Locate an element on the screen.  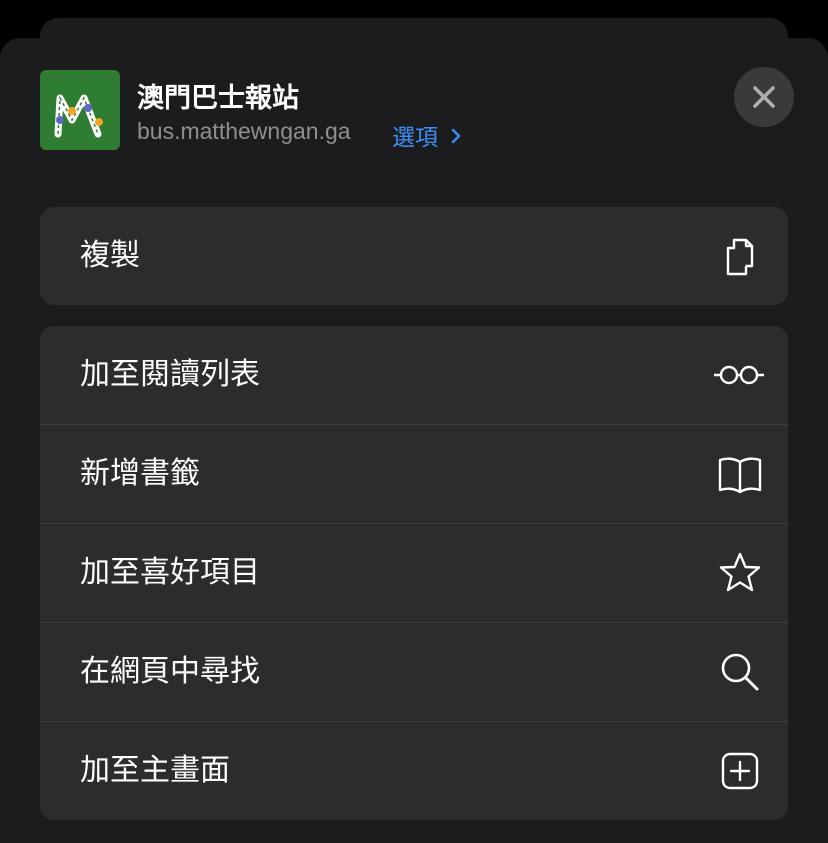
reading-list-action: 加至閱讀列表 is located at coordinates (414, 375).